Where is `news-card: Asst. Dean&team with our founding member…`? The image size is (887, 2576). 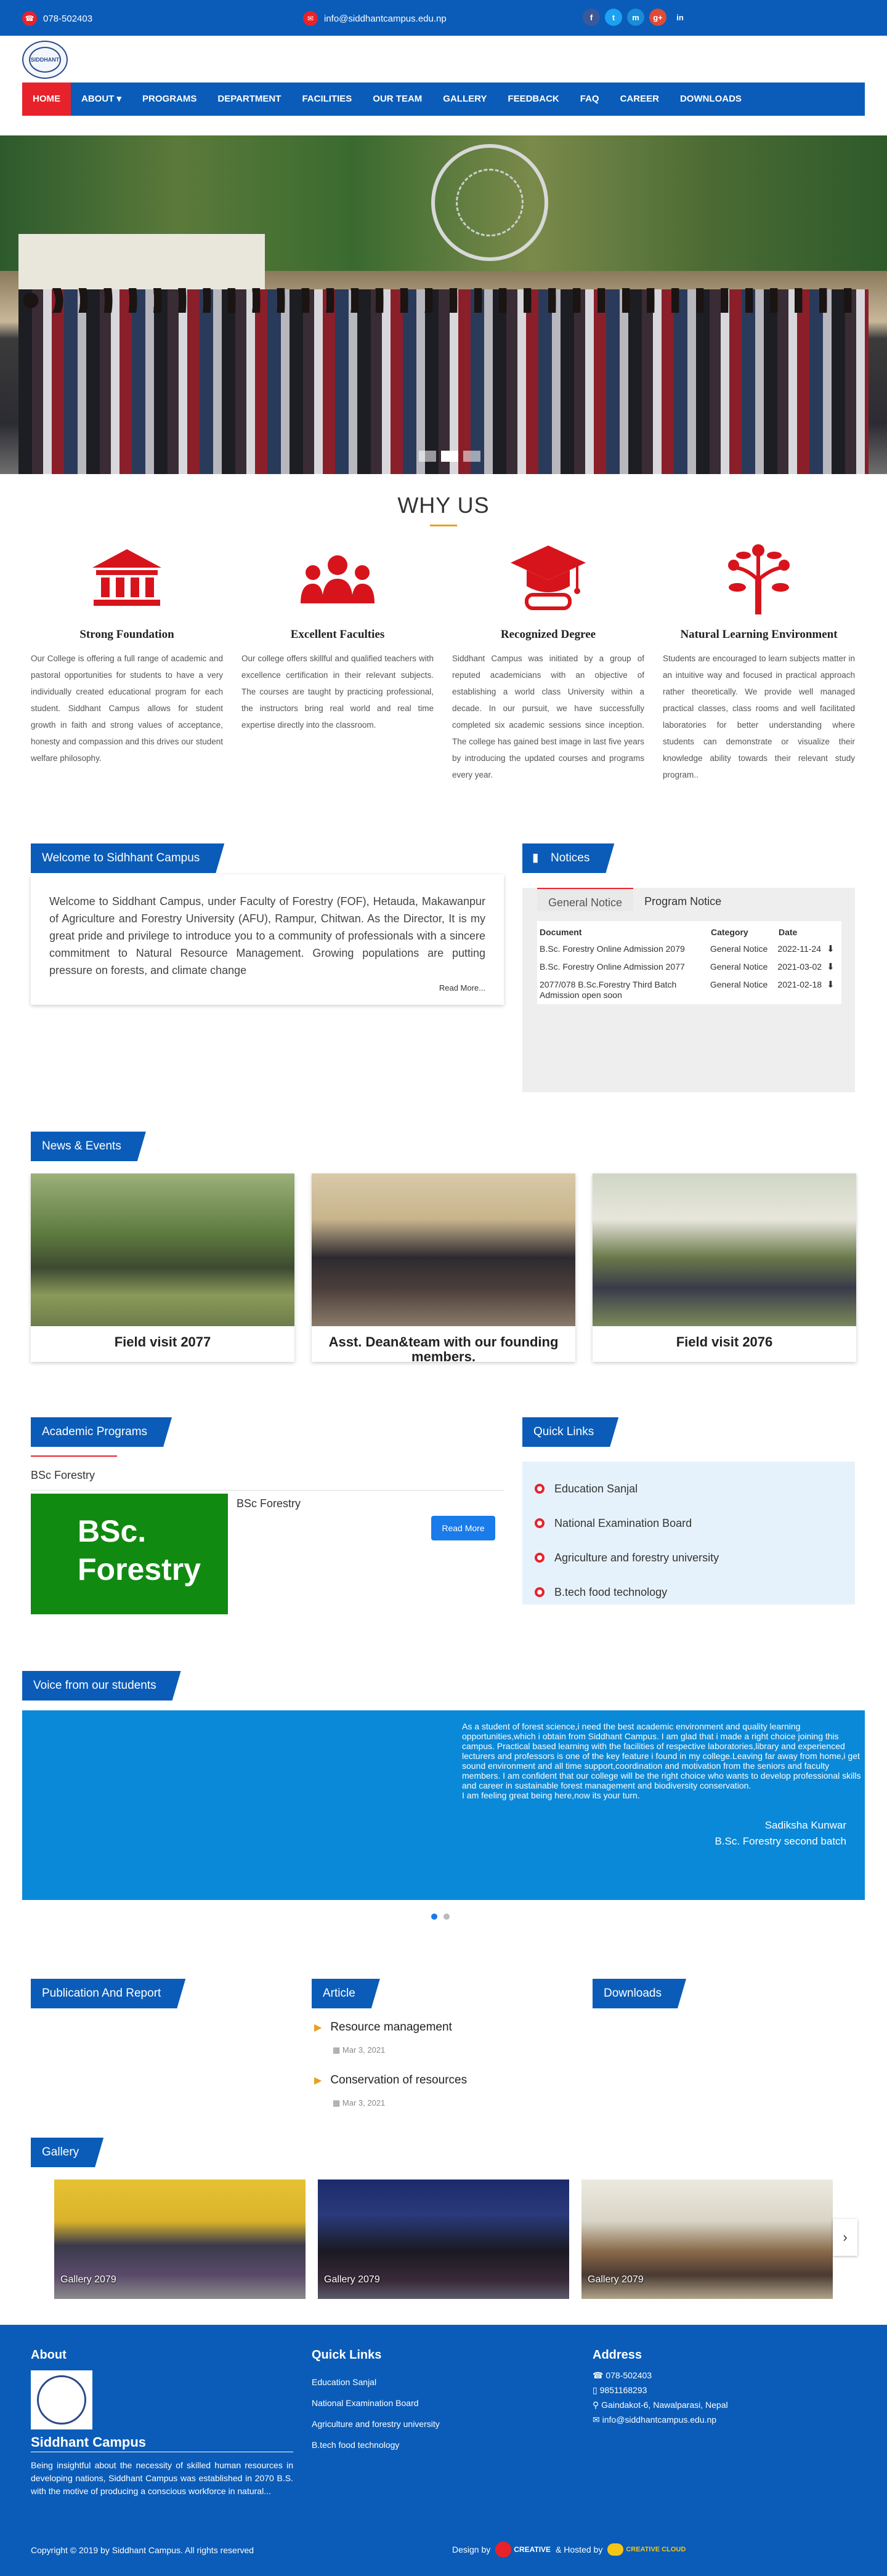 news-card: Asst. Dean&team with our founding member… is located at coordinates (443, 1268).